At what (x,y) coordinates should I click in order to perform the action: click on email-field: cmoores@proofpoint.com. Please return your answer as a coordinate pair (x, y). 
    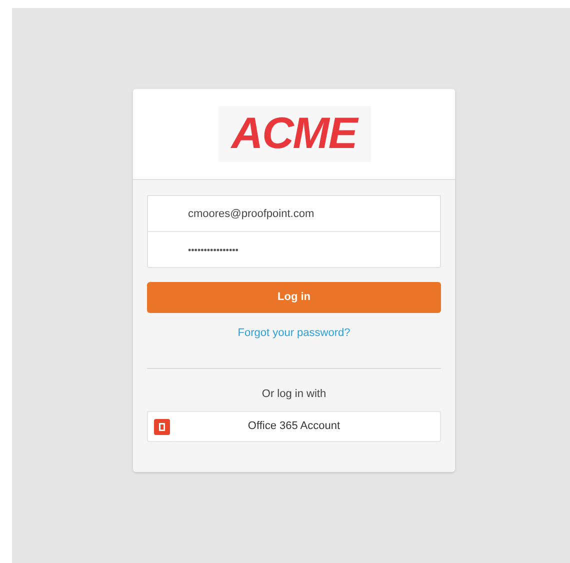
    Looking at the image, I should click on (294, 213).